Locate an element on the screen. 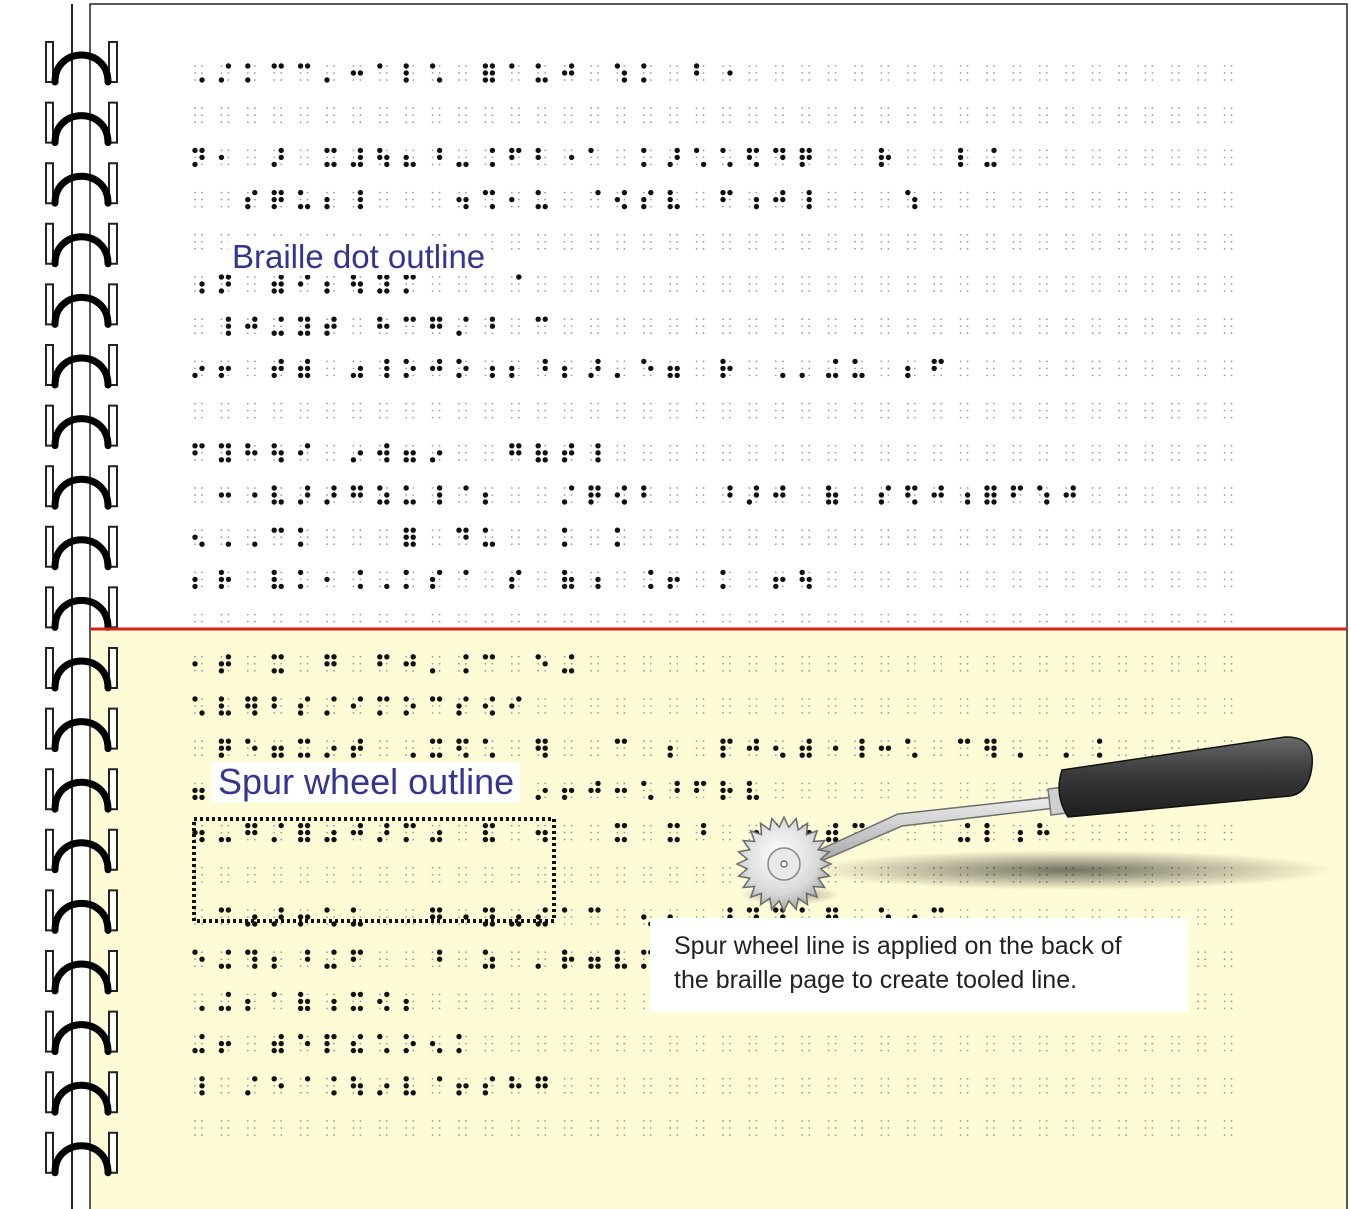 This screenshot has height=1209, width=1351. braille-dot-outline-label: Braille dot outline is located at coordinates (359, 256).